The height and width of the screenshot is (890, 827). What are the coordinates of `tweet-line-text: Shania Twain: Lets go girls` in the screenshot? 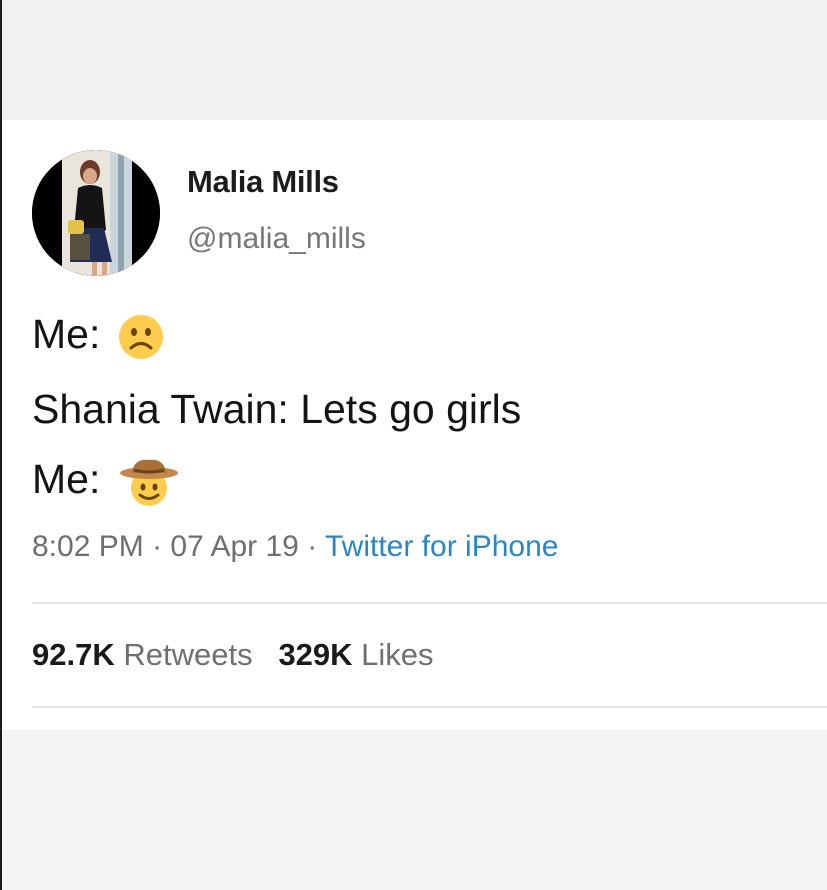 It's located at (277, 409).